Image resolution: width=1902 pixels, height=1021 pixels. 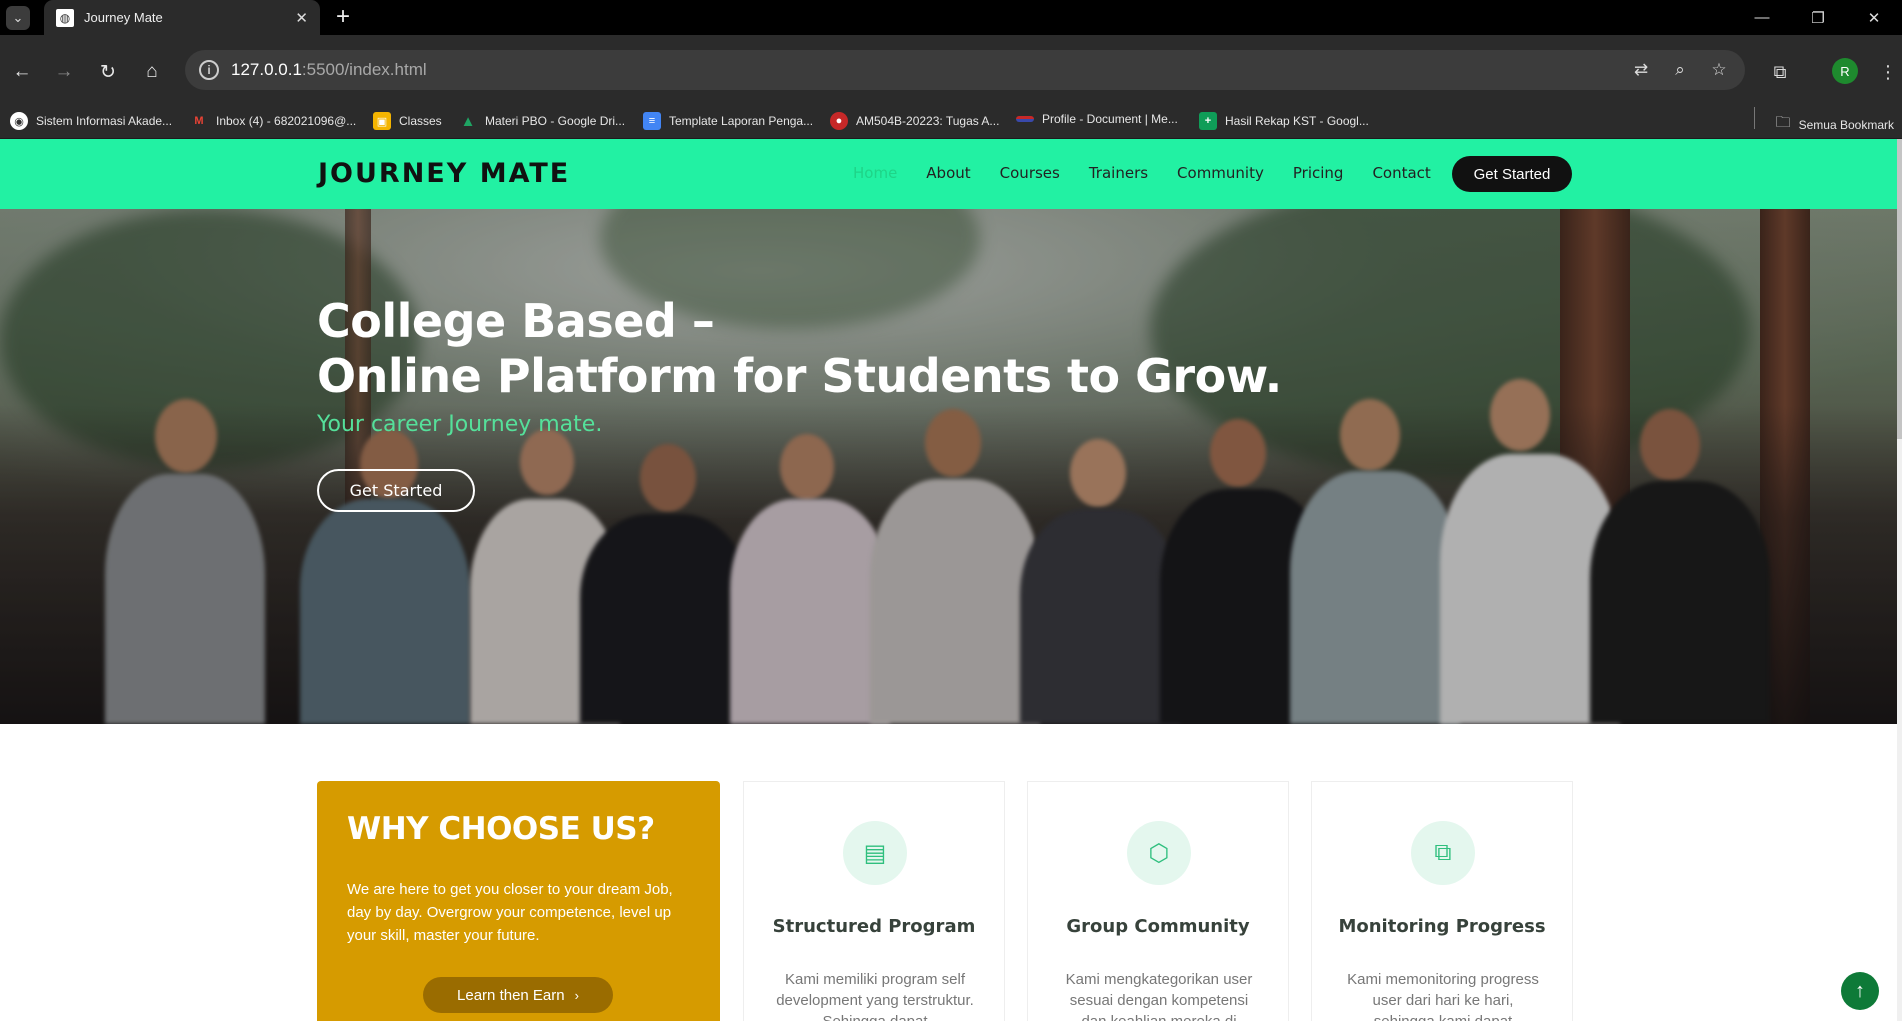 I want to click on bookmark-star-icon: ☆, so click(x=1719, y=70).